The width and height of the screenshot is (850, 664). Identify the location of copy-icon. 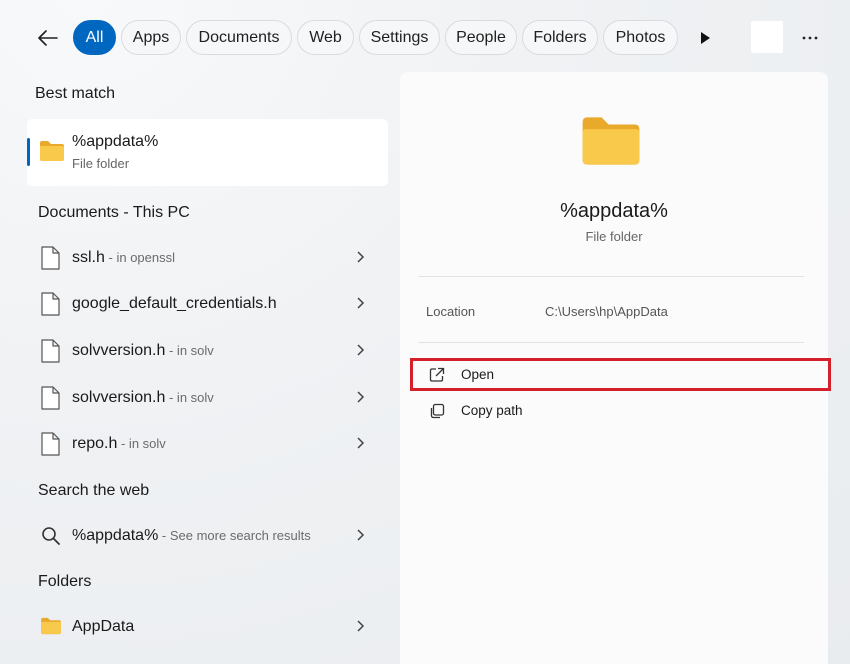
(437, 411).